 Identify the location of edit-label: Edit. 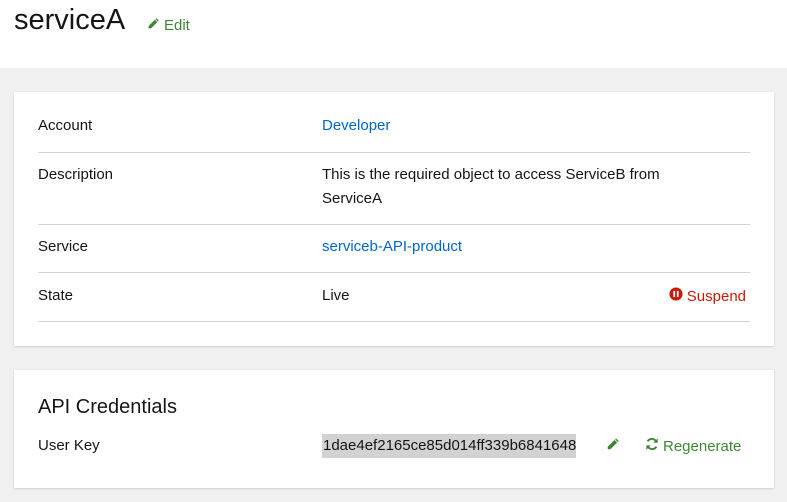
(177, 25).